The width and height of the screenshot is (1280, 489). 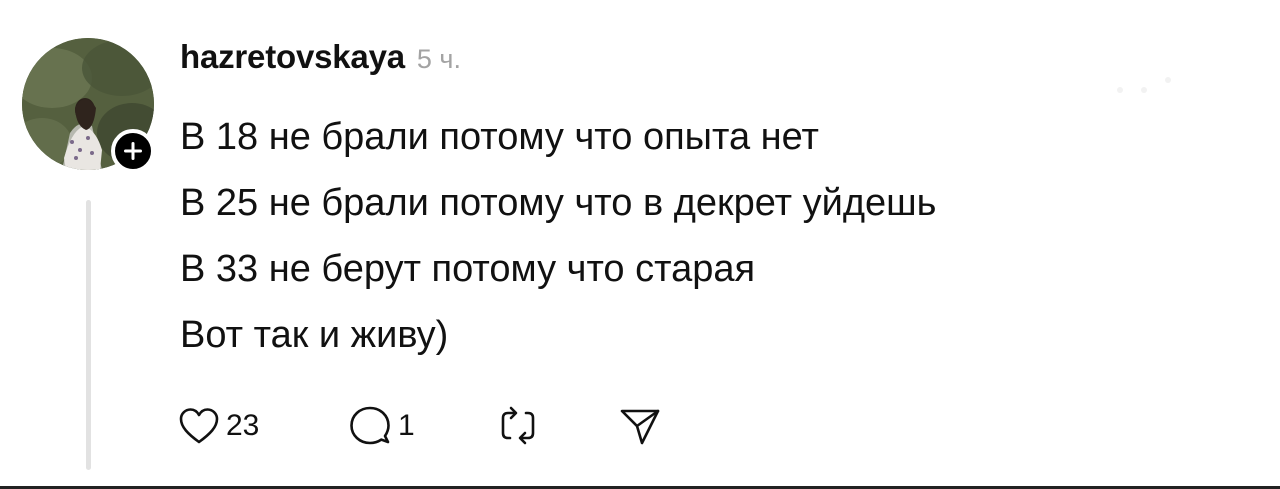 I want to click on post-line: В 33 не берут потому что старая, so click(x=468, y=269).